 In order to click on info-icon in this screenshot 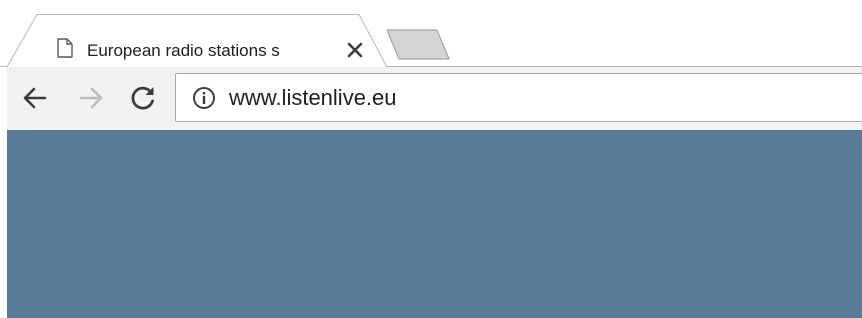, I will do `click(204, 98)`.